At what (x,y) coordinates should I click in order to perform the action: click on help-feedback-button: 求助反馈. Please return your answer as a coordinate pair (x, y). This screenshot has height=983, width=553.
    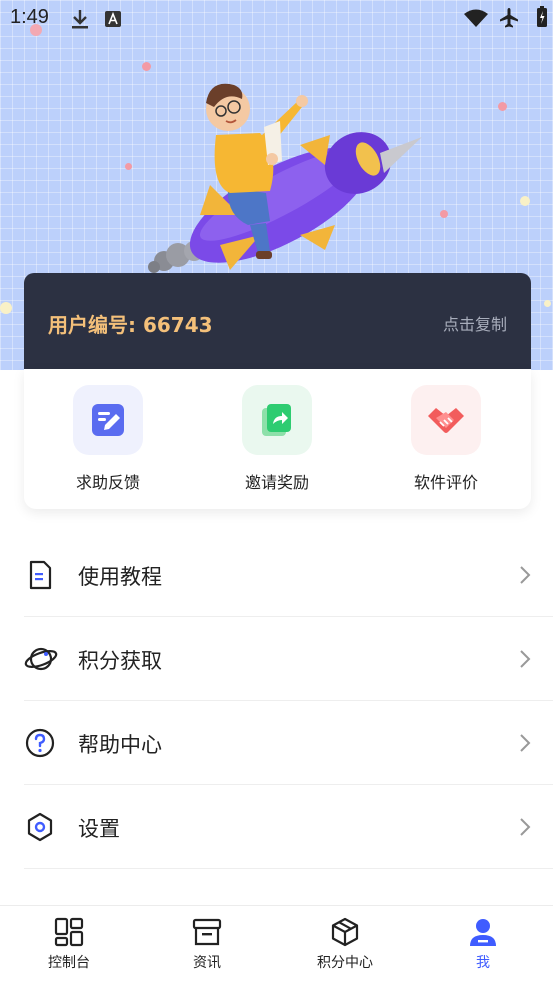
    Looking at the image, I should click on (108, 439).